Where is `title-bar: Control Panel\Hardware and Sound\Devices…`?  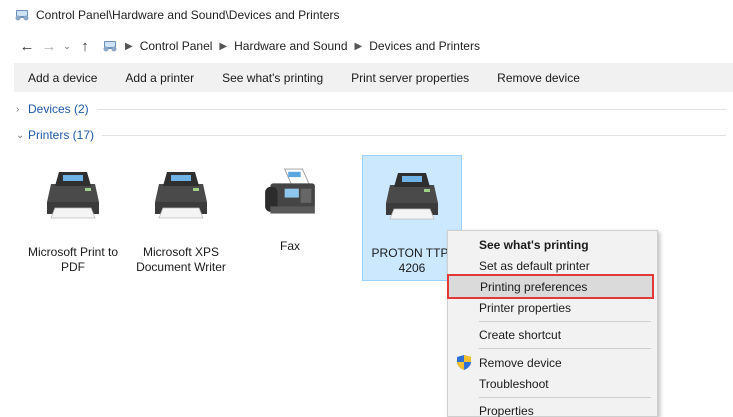
title-bar: Control Panel\Hardware and Sound\Devices… is located at coordinates (366, 15).